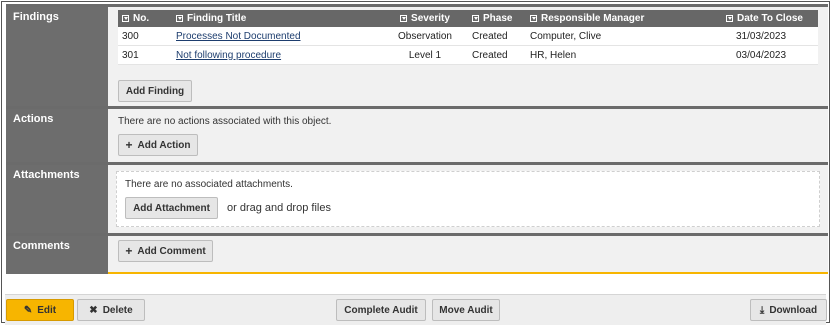 The width and height of the screenshot is (833, 326). I want to click on col-phase: Phase, so click(497, 18).